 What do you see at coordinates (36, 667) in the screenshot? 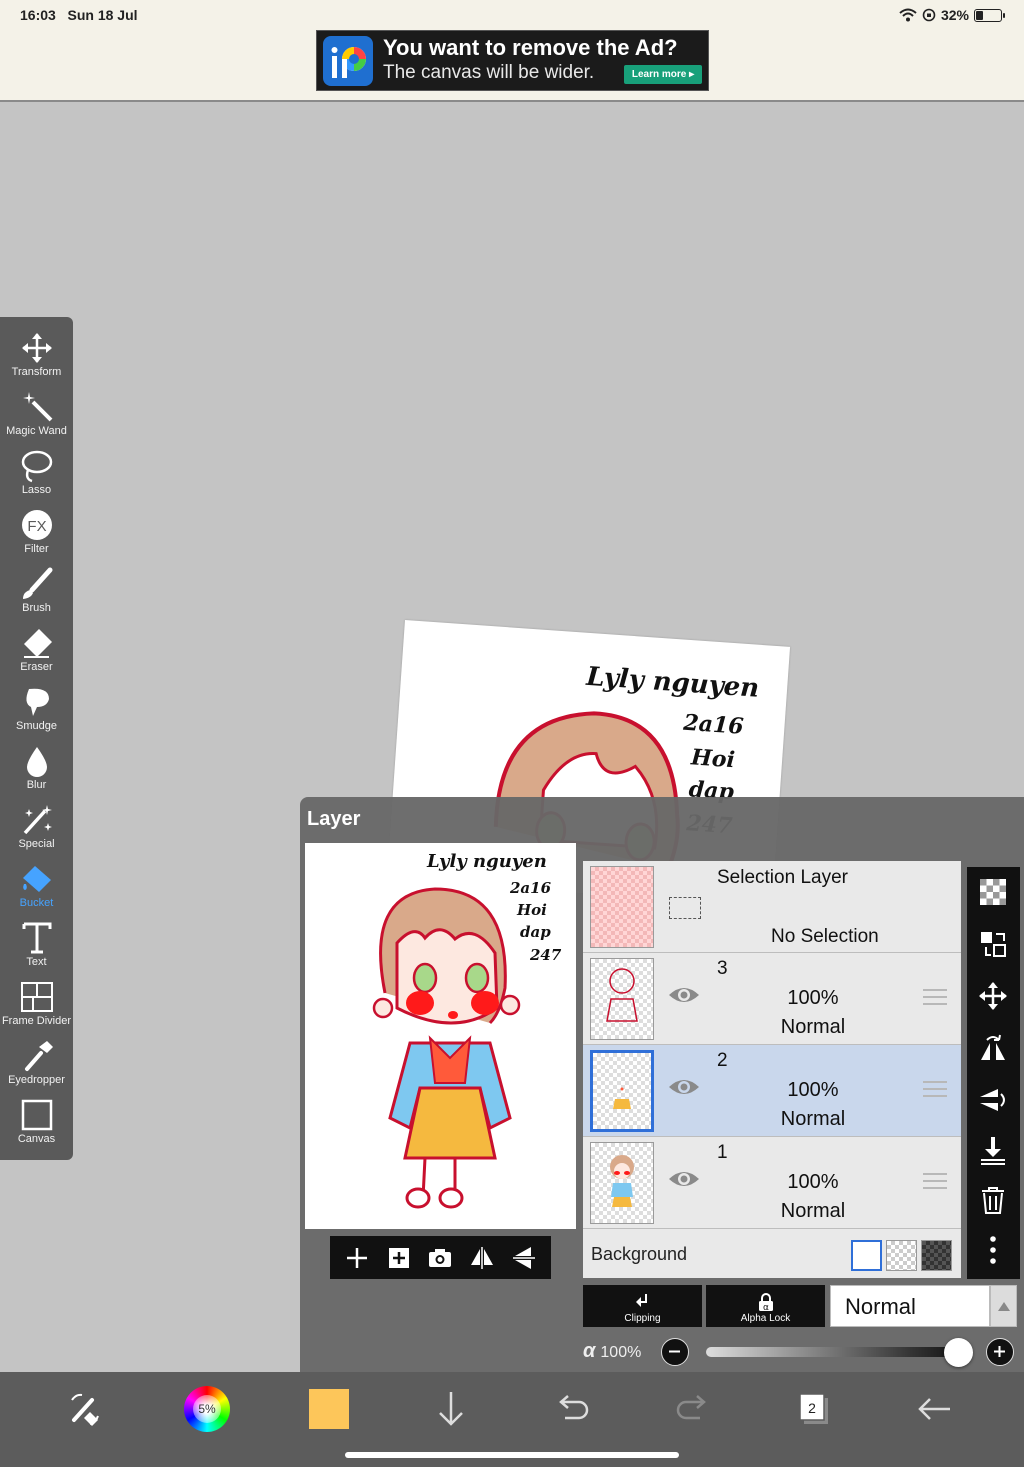
I see `tool-label: Eraser` at bounding box center [36, 667].